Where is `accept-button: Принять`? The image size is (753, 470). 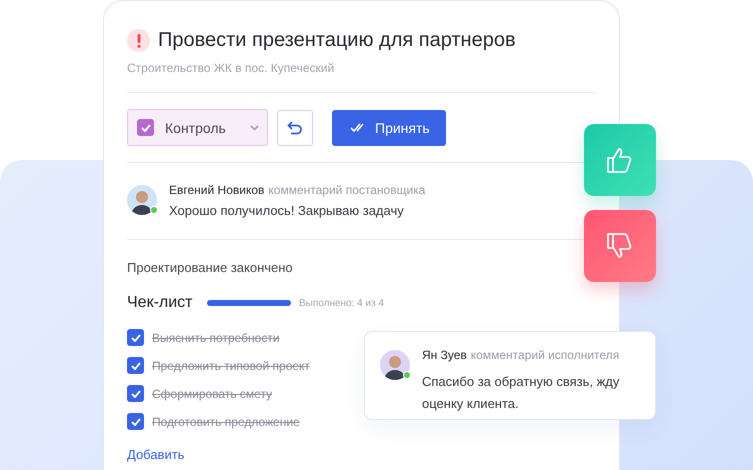
accept-button: Принять is located at coordinates (389, 128).